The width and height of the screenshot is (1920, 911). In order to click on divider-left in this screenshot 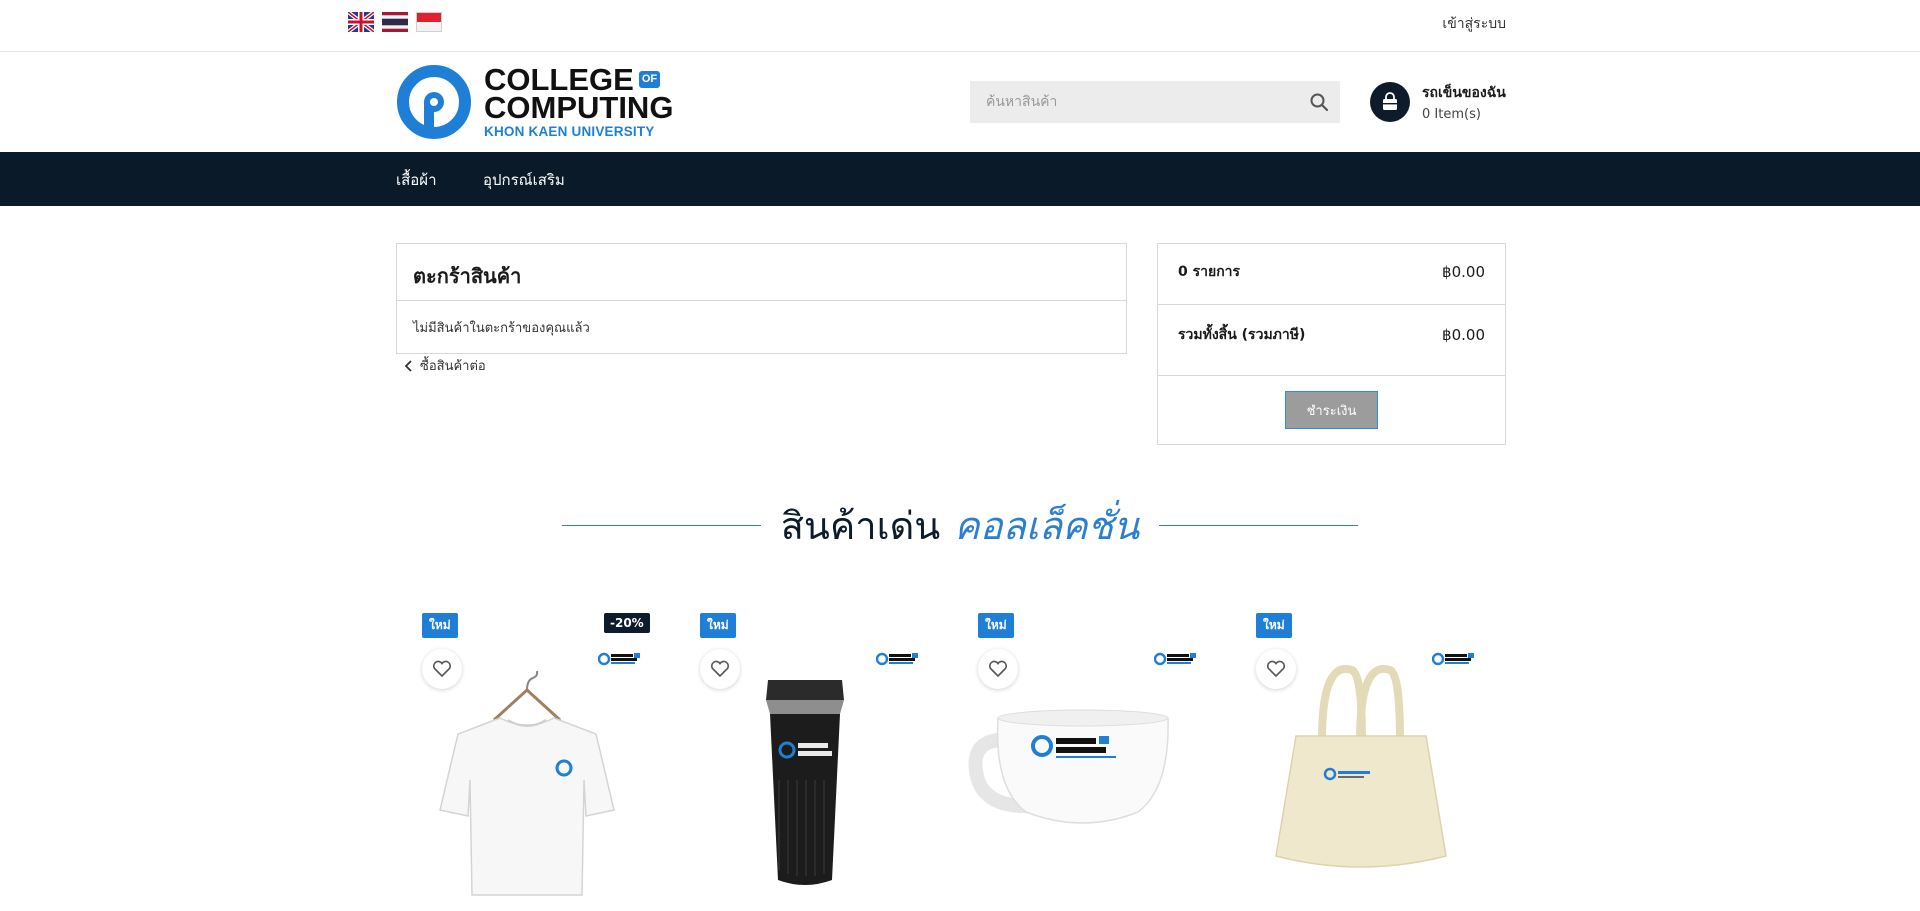, I will do `click(661, 525)`.